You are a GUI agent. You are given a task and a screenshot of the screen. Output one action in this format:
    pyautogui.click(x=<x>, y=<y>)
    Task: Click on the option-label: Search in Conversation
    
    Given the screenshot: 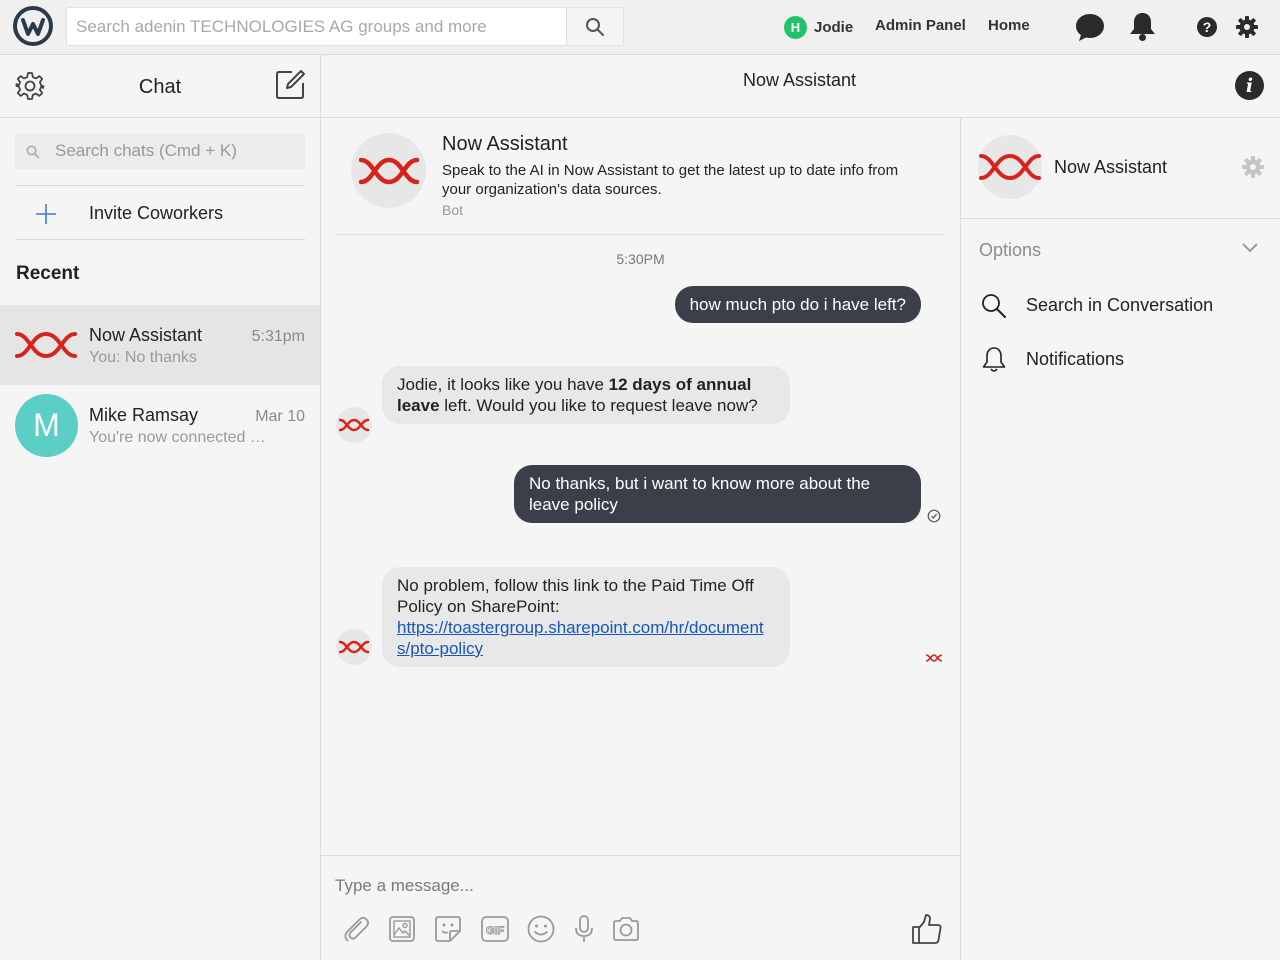 What is the action you would take?
    pyautogui.click(x=1120, y=305)
    